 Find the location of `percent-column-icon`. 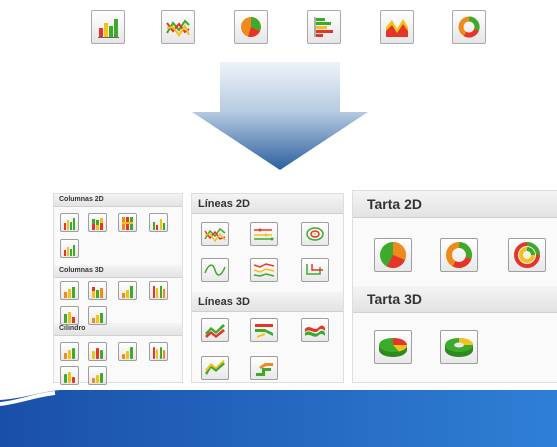

percent-column-icon is located at coordinates (127, 223).